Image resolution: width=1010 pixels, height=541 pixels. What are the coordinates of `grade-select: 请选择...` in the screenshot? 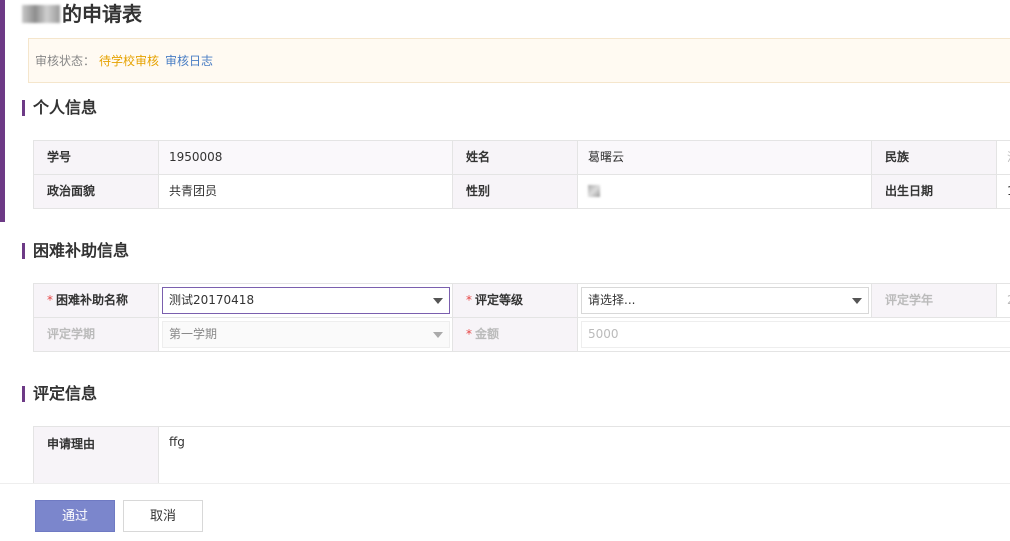 It's located at (725, 300).